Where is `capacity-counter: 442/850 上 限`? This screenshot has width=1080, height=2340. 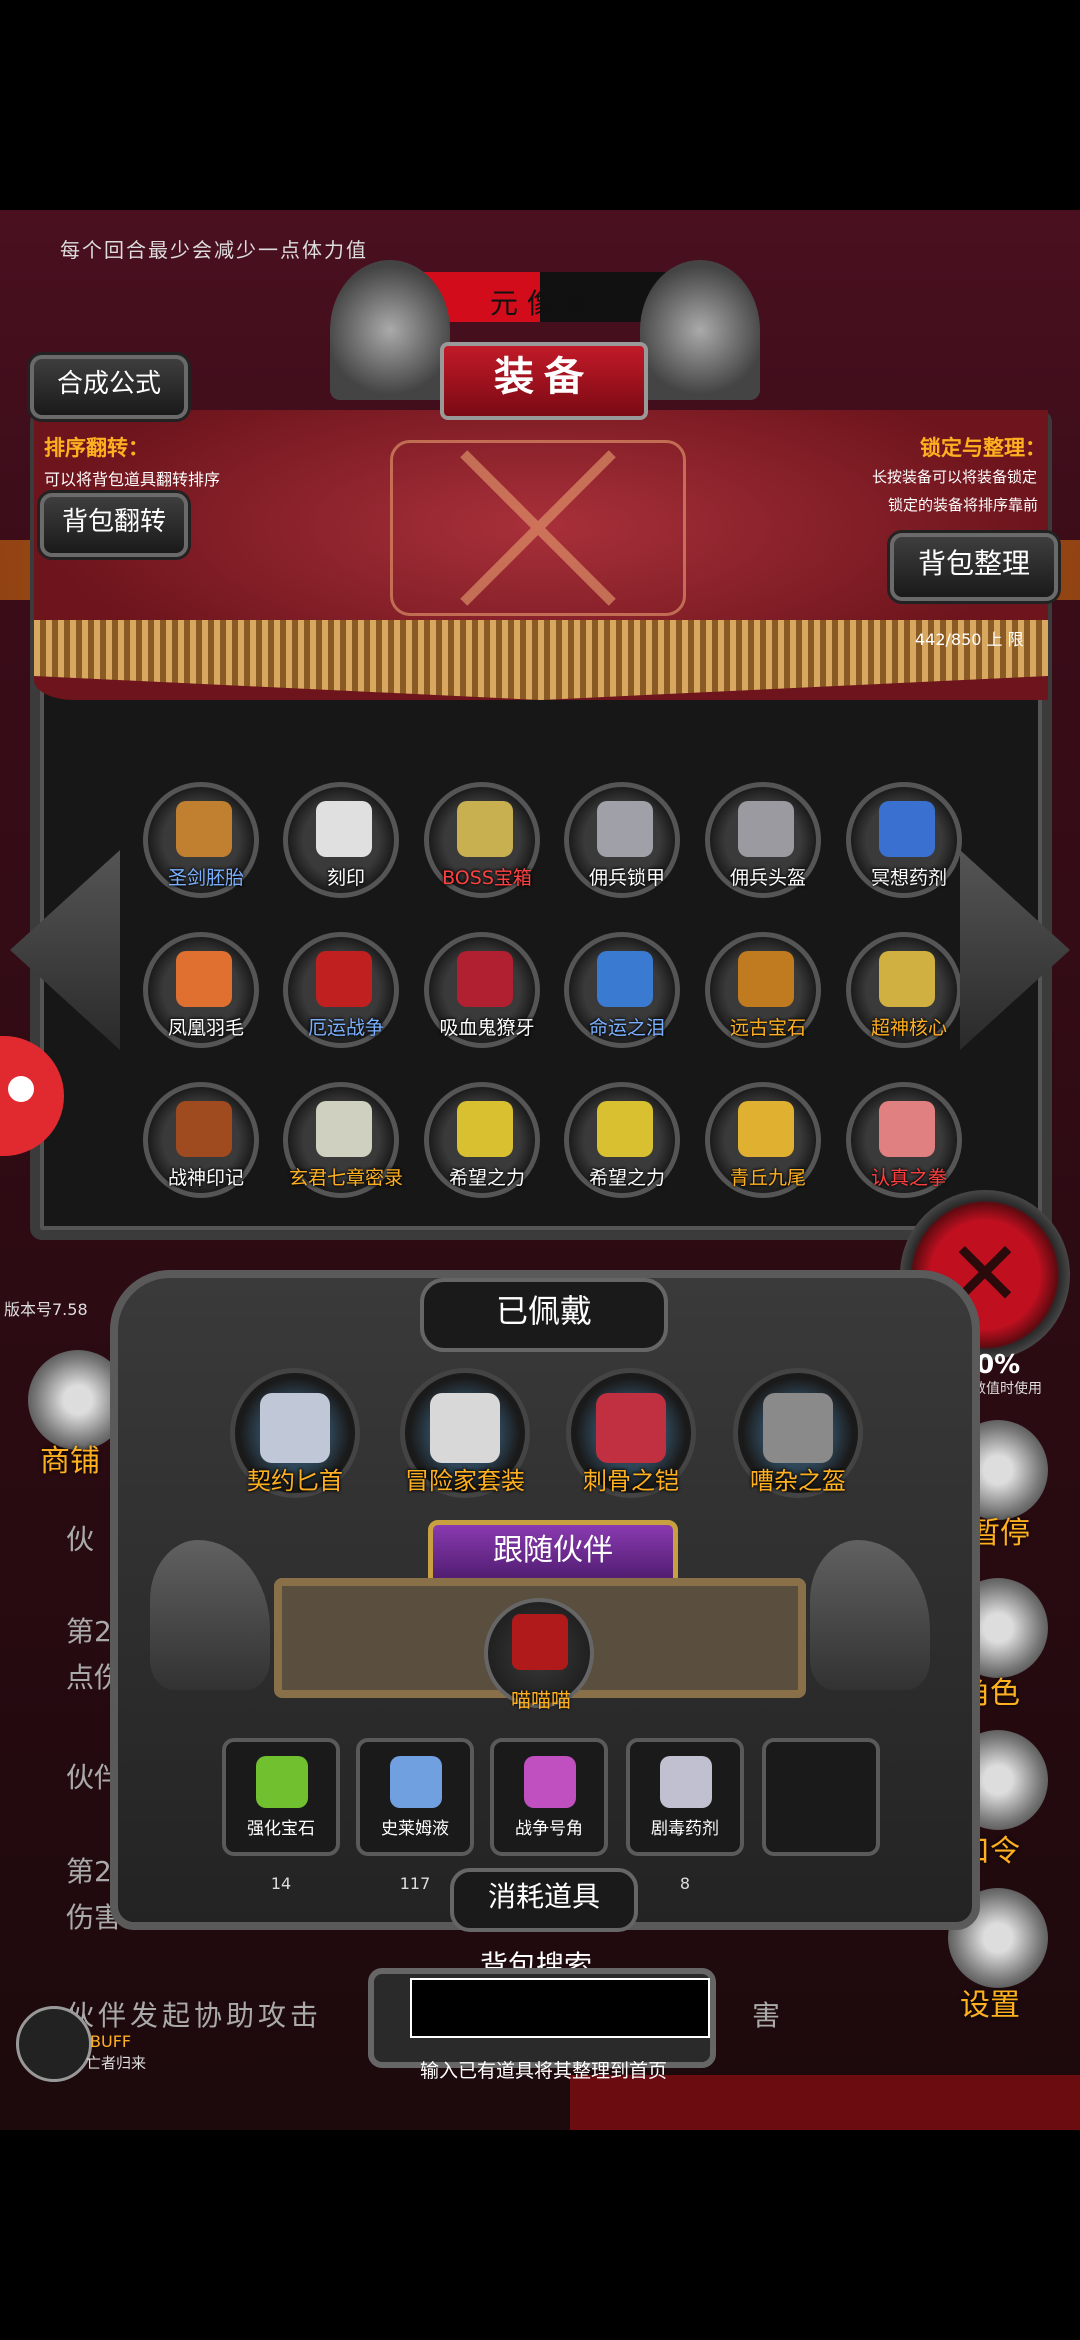
capacity-counter: 442/850 上 限 is located at coordinates (969, 639).